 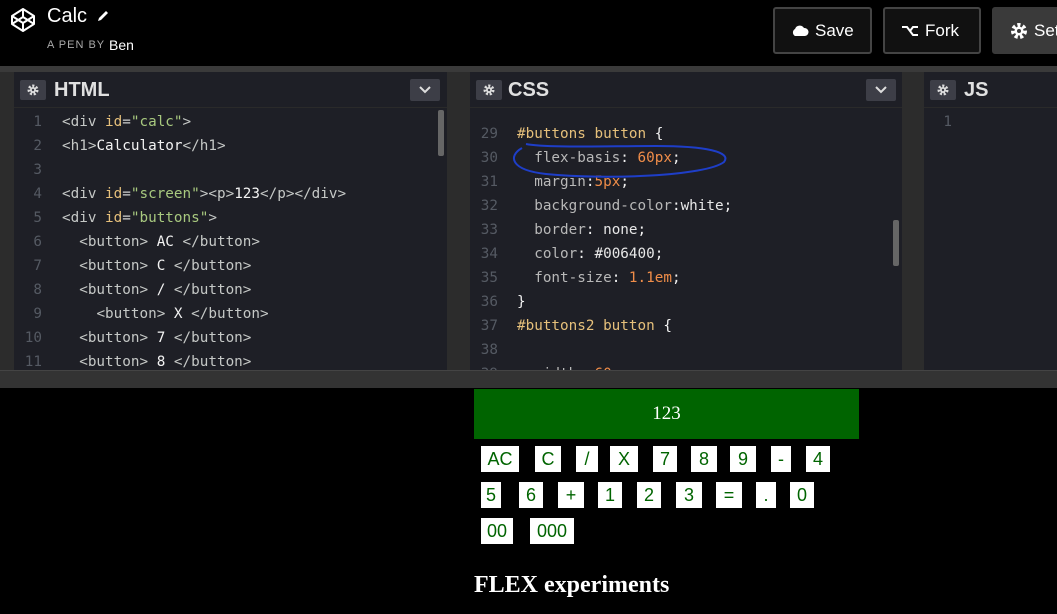 What do you see at coordinates (594, 326) in the screenshot?
I see `code-text: #buttons2 button {` at bounding box center [594, 326].